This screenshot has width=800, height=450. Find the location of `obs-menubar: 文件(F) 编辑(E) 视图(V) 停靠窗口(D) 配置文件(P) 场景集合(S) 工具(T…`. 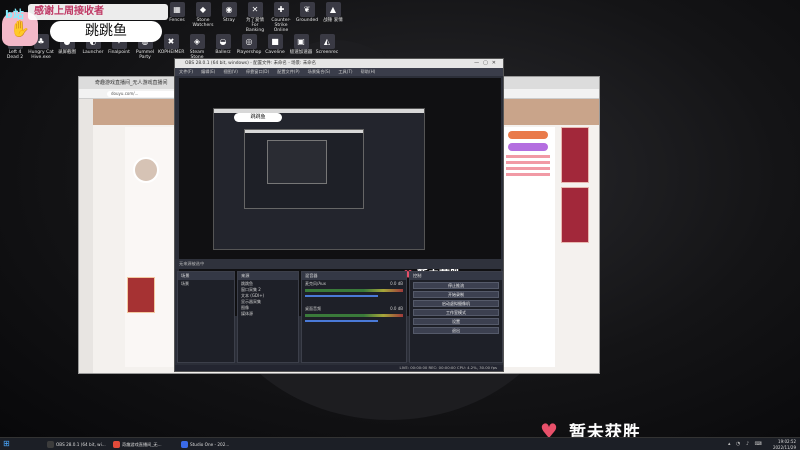

obs-menubar: 文件(F) 编辑(E) 视图(V) 停靠窗口(D) 配置文件(P) 场景集合(S) 工具(T… is located at coordinates (339, 72).